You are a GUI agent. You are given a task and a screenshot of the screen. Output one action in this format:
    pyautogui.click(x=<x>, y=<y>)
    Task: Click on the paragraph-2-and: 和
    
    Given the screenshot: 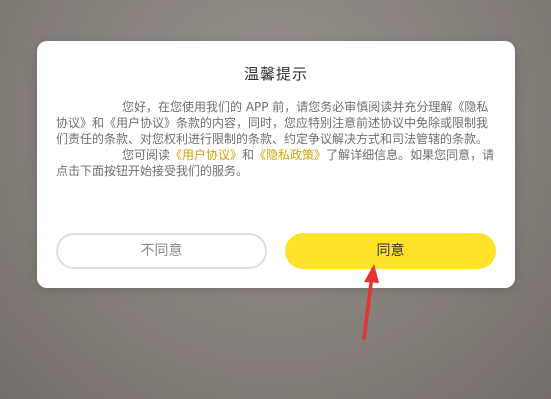 What is the action you would take?
    pyautogui.click(x=248, y=155)
    